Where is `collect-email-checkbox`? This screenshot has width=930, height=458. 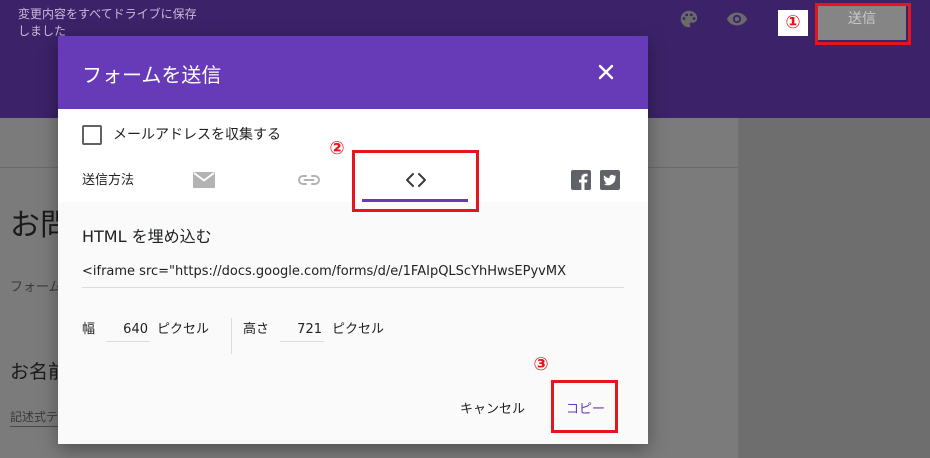
collect-email-checkbox is located at coordinates (92, 135).